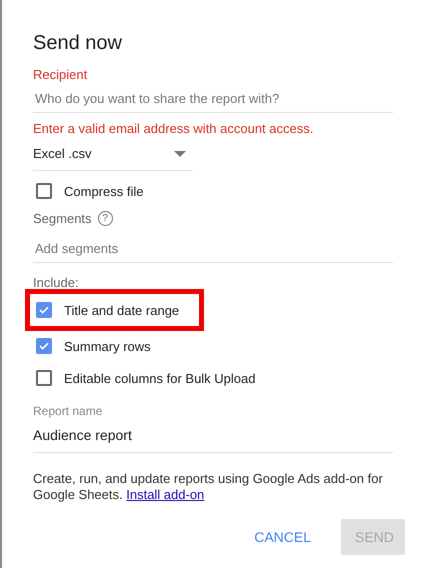  I want to click on checkbox-label: Title and date range, so click(122, 310).